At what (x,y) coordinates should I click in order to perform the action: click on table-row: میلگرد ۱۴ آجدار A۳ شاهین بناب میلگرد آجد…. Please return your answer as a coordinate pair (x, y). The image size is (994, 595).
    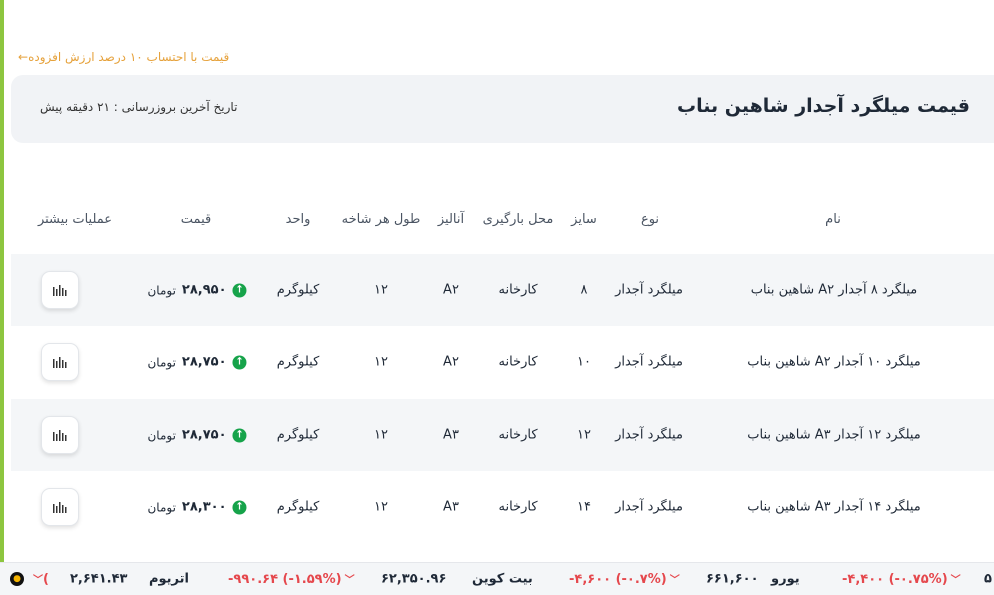
    Looking at the image, I should click on (502, 507).